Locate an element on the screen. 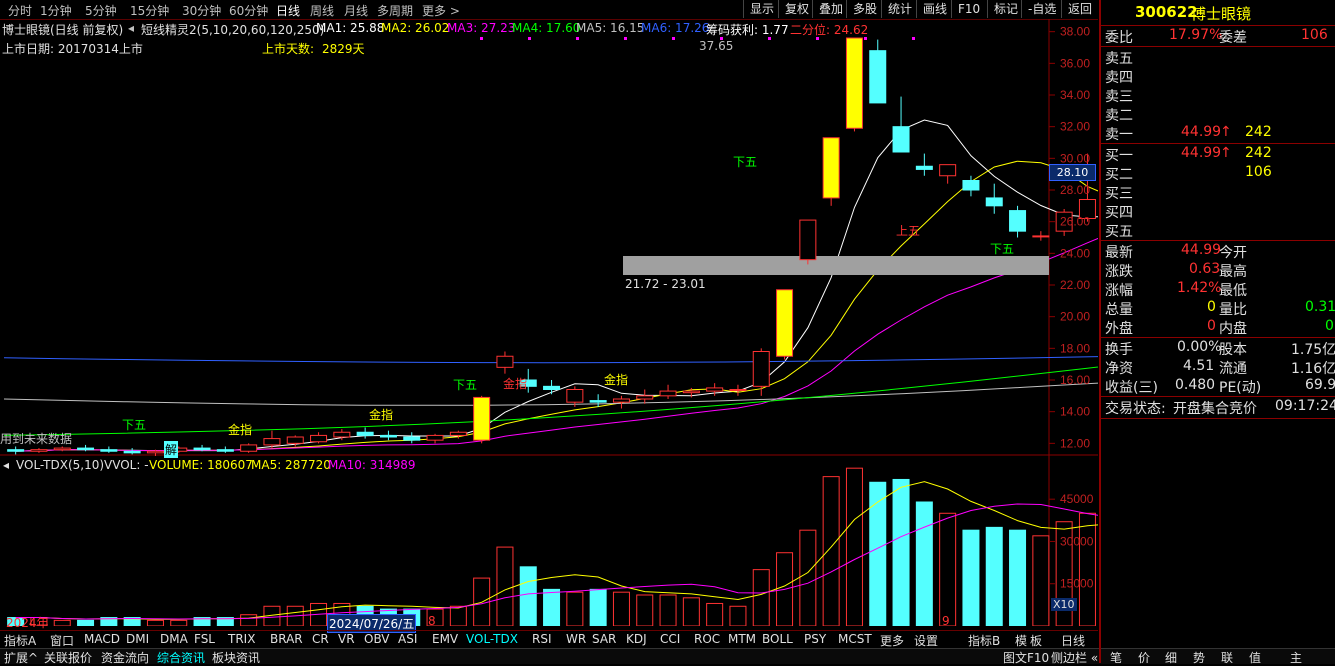 The width and height of the screenshot is (1335, 666). display-button: 显示 is located at coordinates (761, 9).